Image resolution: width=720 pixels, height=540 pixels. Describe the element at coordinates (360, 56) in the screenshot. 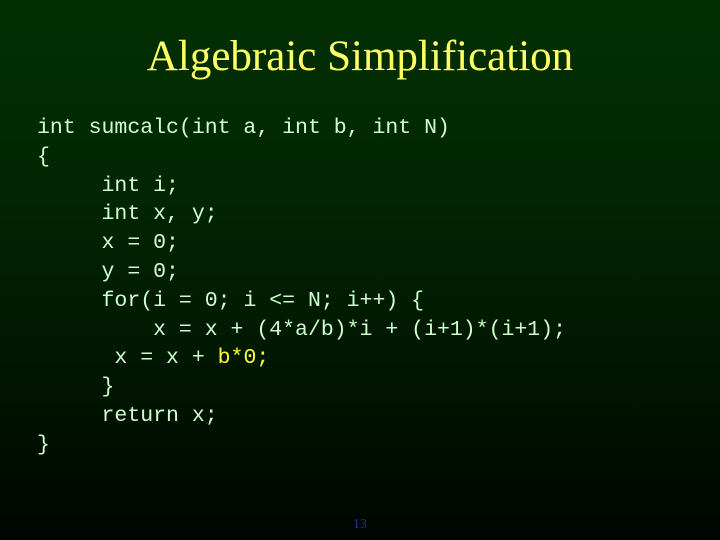

I see `slide-title: Algebraic Simplification` at that location.